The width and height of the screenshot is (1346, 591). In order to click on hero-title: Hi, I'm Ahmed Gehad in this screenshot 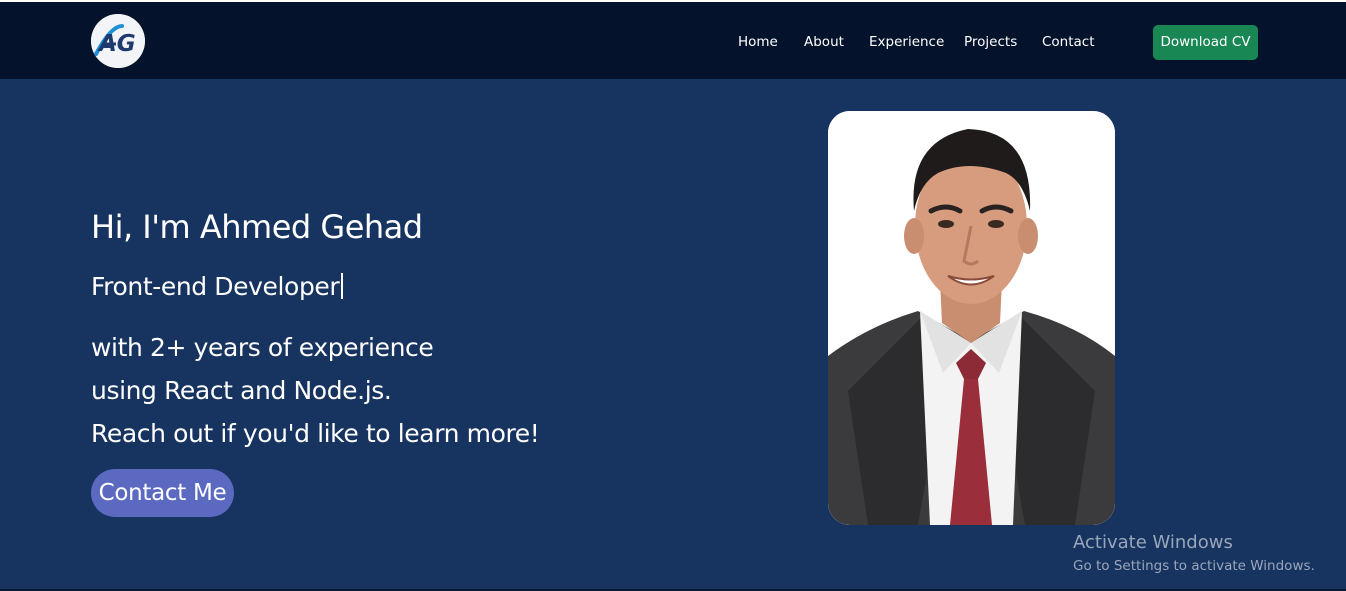, I will do `click(257, 227)`.